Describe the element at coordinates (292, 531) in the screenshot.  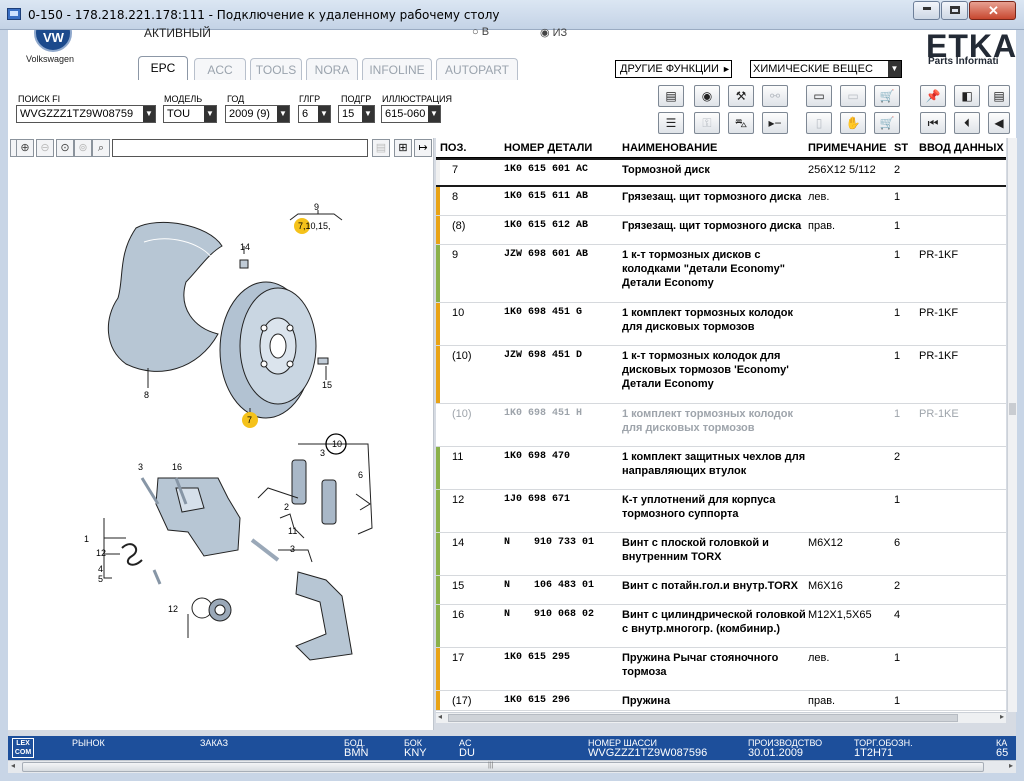
I see `callout-11: 11` at that location.